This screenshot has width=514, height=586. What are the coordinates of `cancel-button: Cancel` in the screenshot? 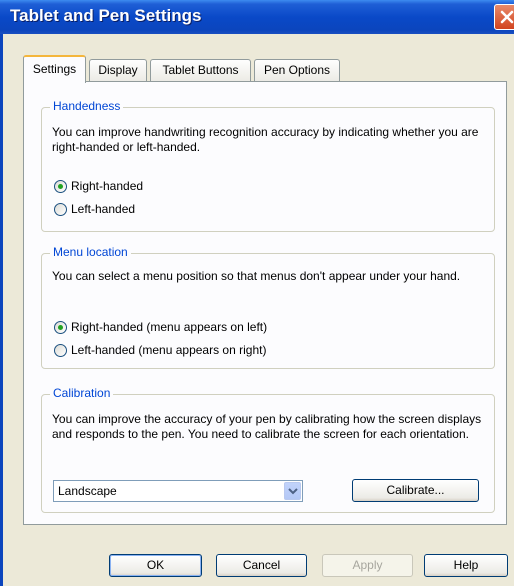 It's located at (261, 565).